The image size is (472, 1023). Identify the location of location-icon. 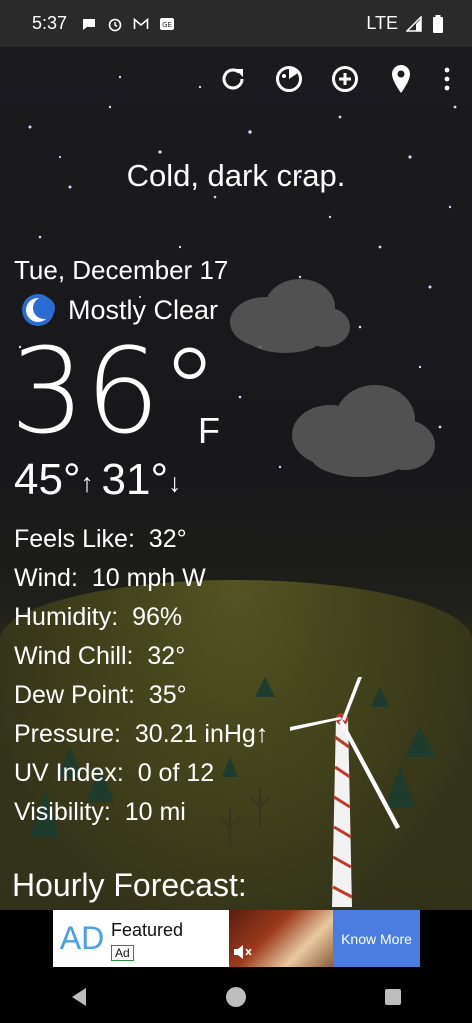
(401, 79).